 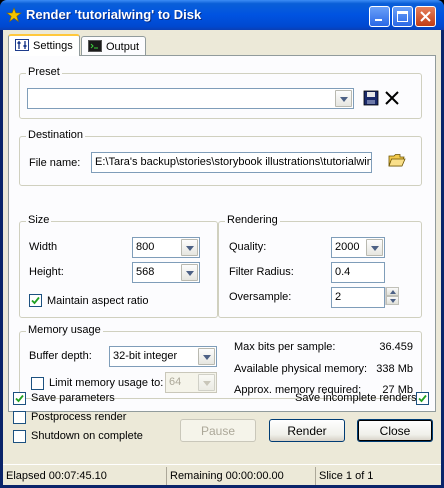 What do you see at coordinates (55, 163) in the screenshot?
I see `file-name-label: File name:` at bounding box center [55, 163].